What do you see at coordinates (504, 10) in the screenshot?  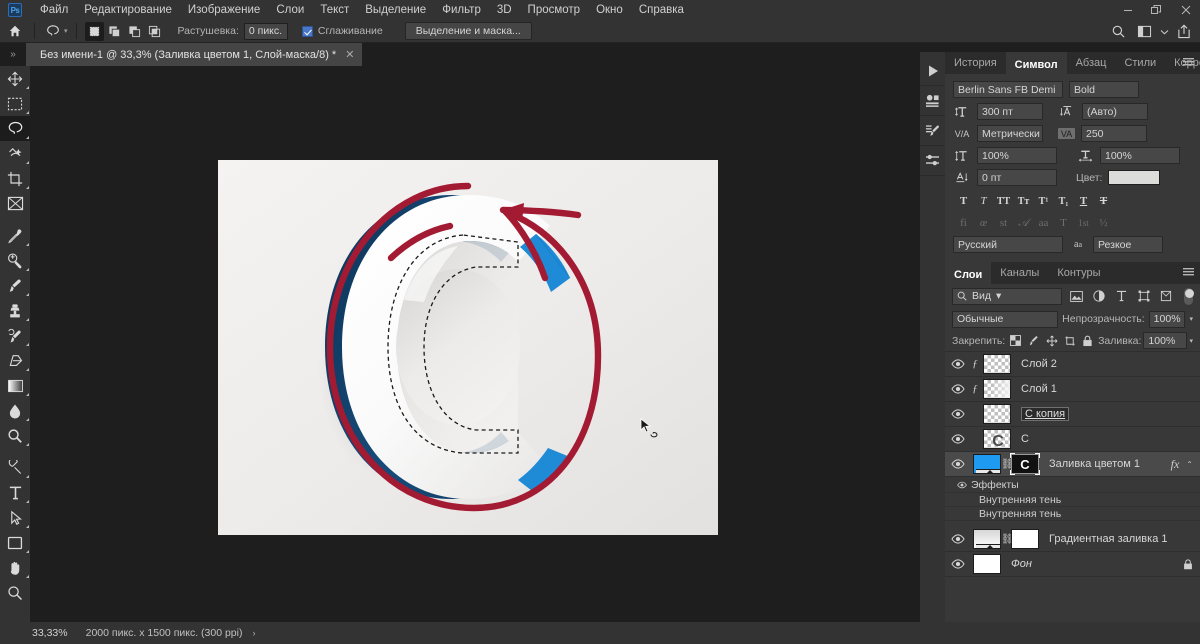 I see `menu-item-3d: 3D` at bounding box center [504, 10].